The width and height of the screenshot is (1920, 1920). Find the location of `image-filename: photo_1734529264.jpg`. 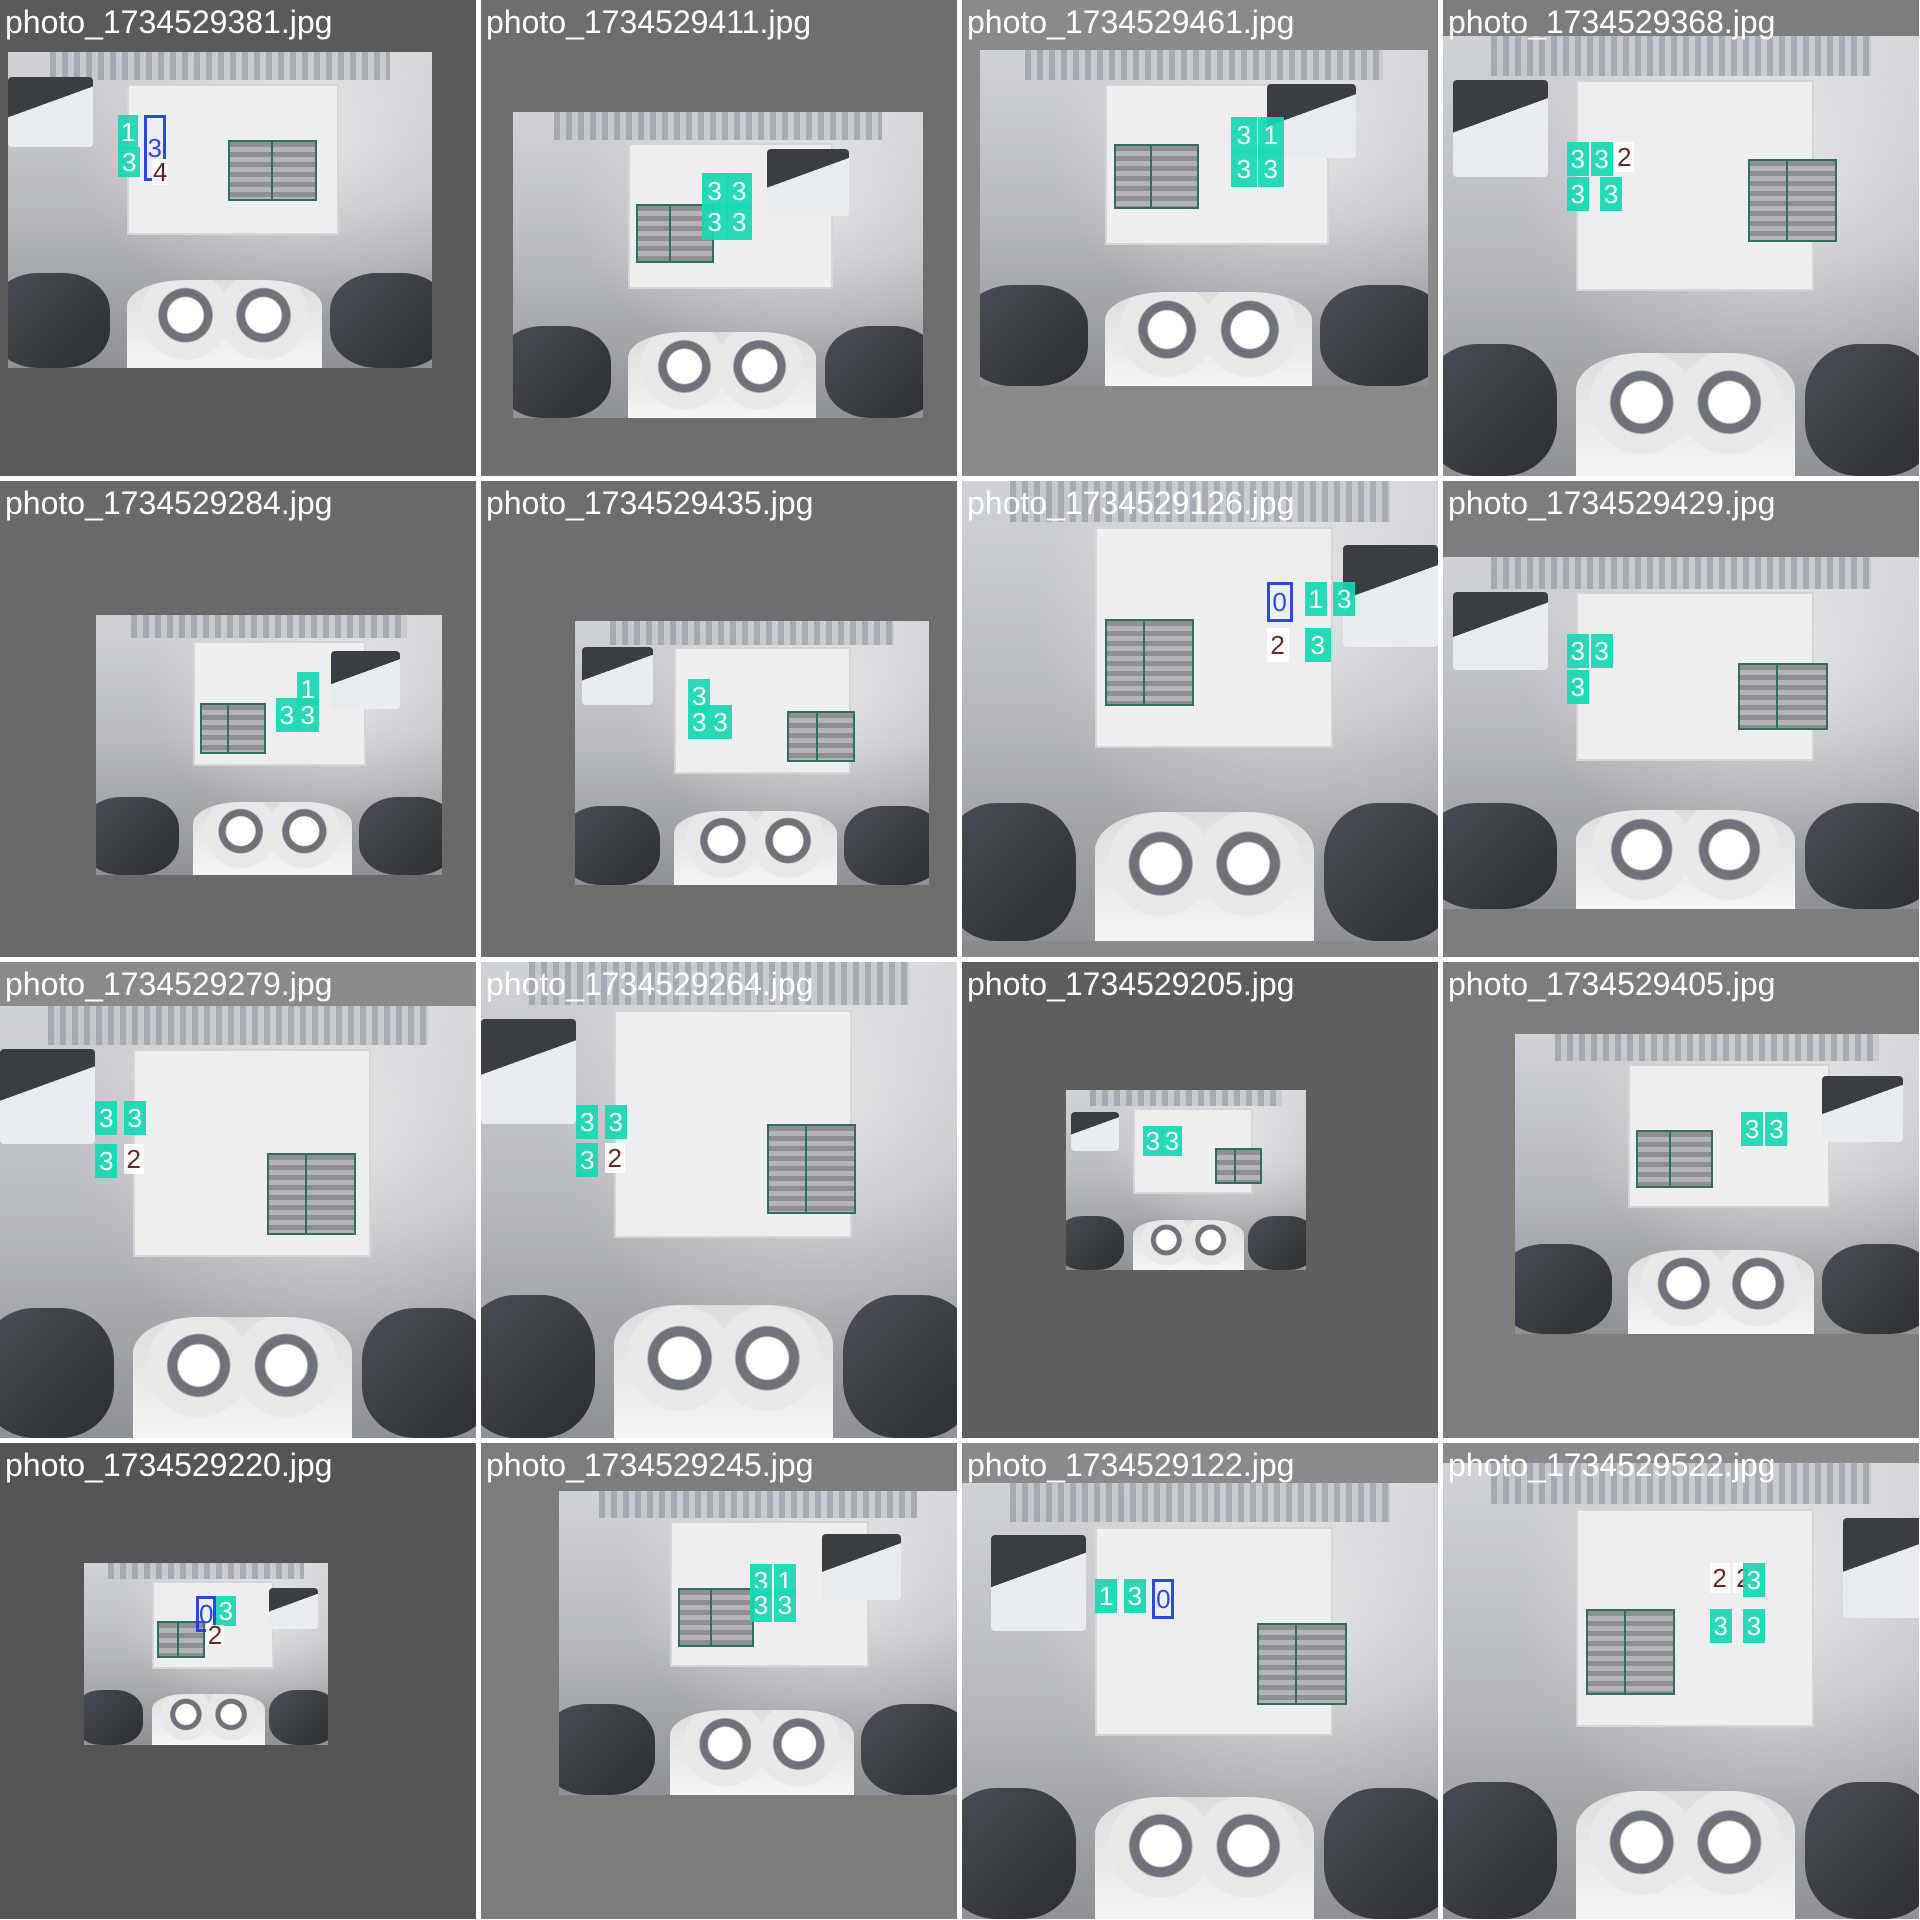

image-filename: photo_1734529264.jpg is located at coordinates (650, 984).